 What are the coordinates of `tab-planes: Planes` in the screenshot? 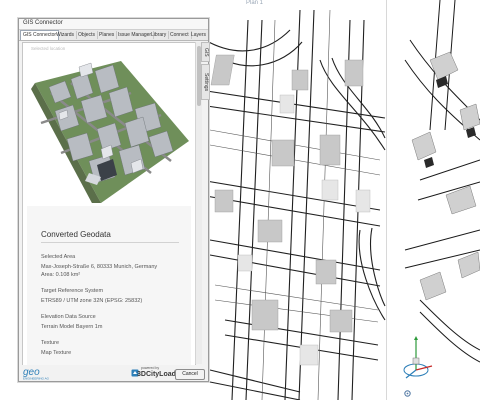 It's located at (107, 35).